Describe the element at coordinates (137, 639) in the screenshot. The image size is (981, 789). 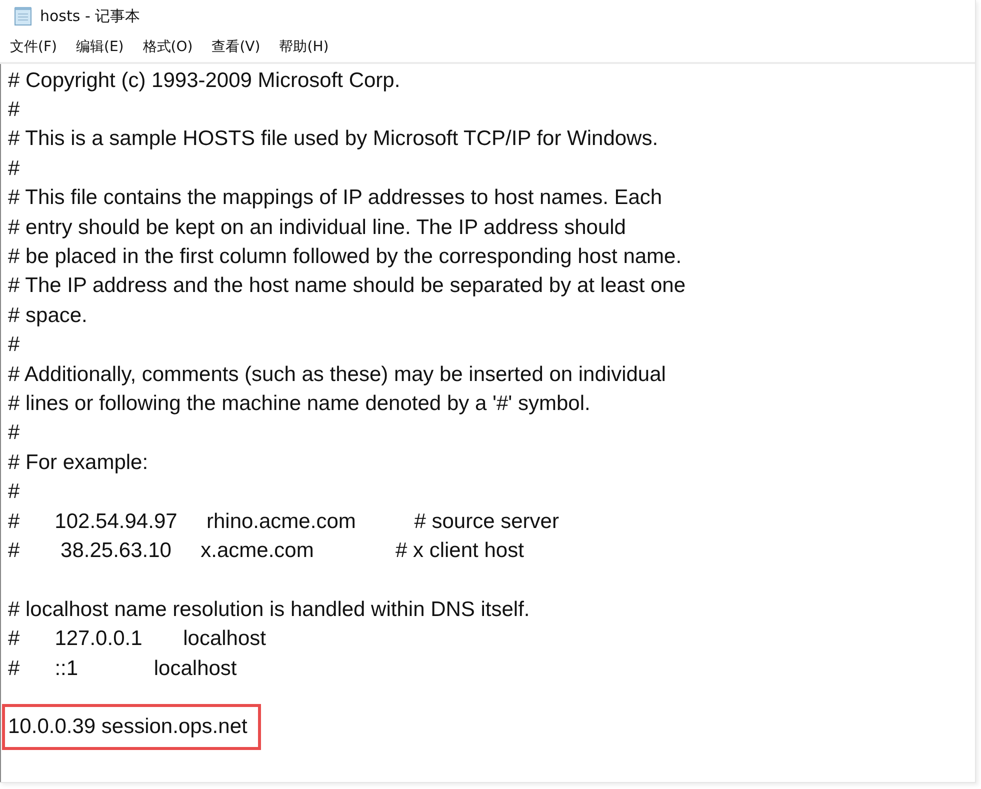
I see `text-line: # 127.0.0.1 localhost` at that location.